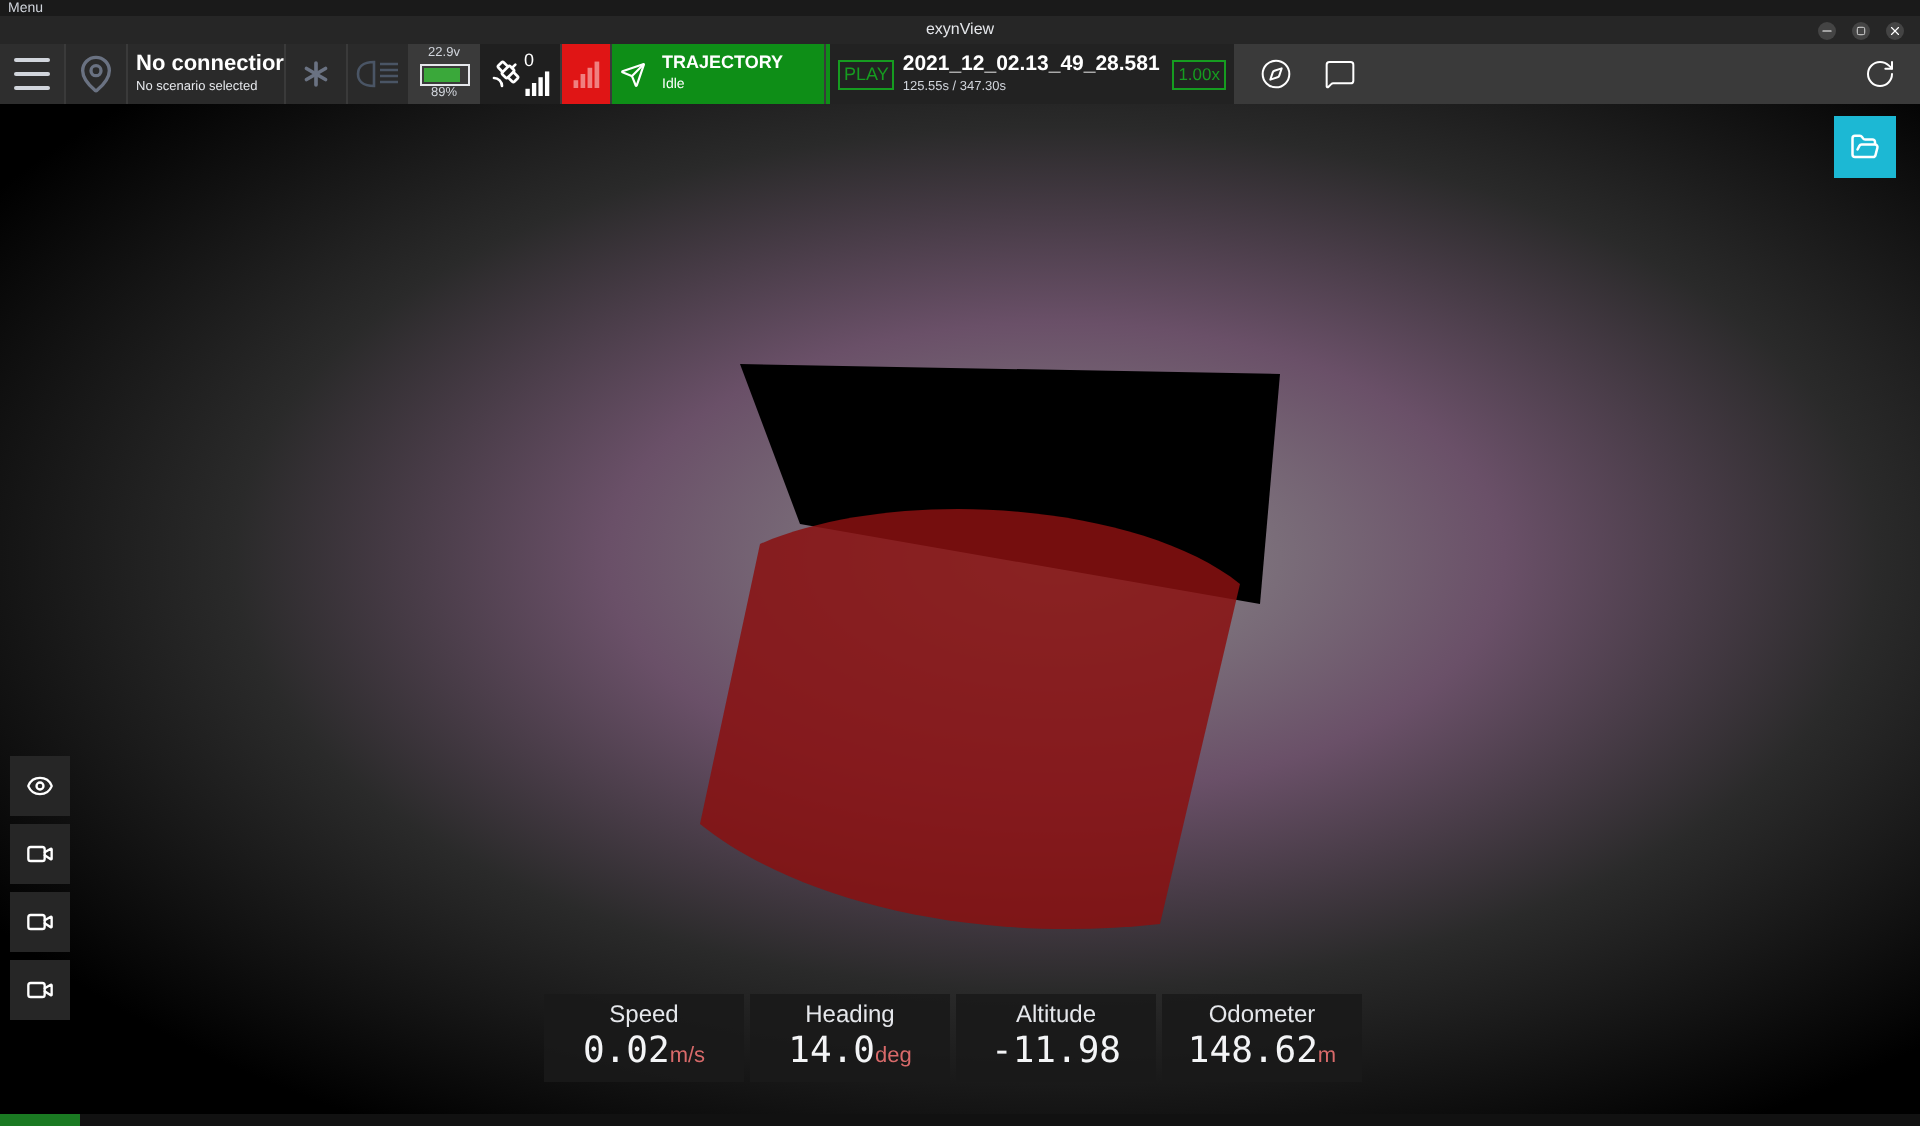 The width and height of the screenshot is (1920, 1126). I want to click on window-title: exynView, so click(960, 30).